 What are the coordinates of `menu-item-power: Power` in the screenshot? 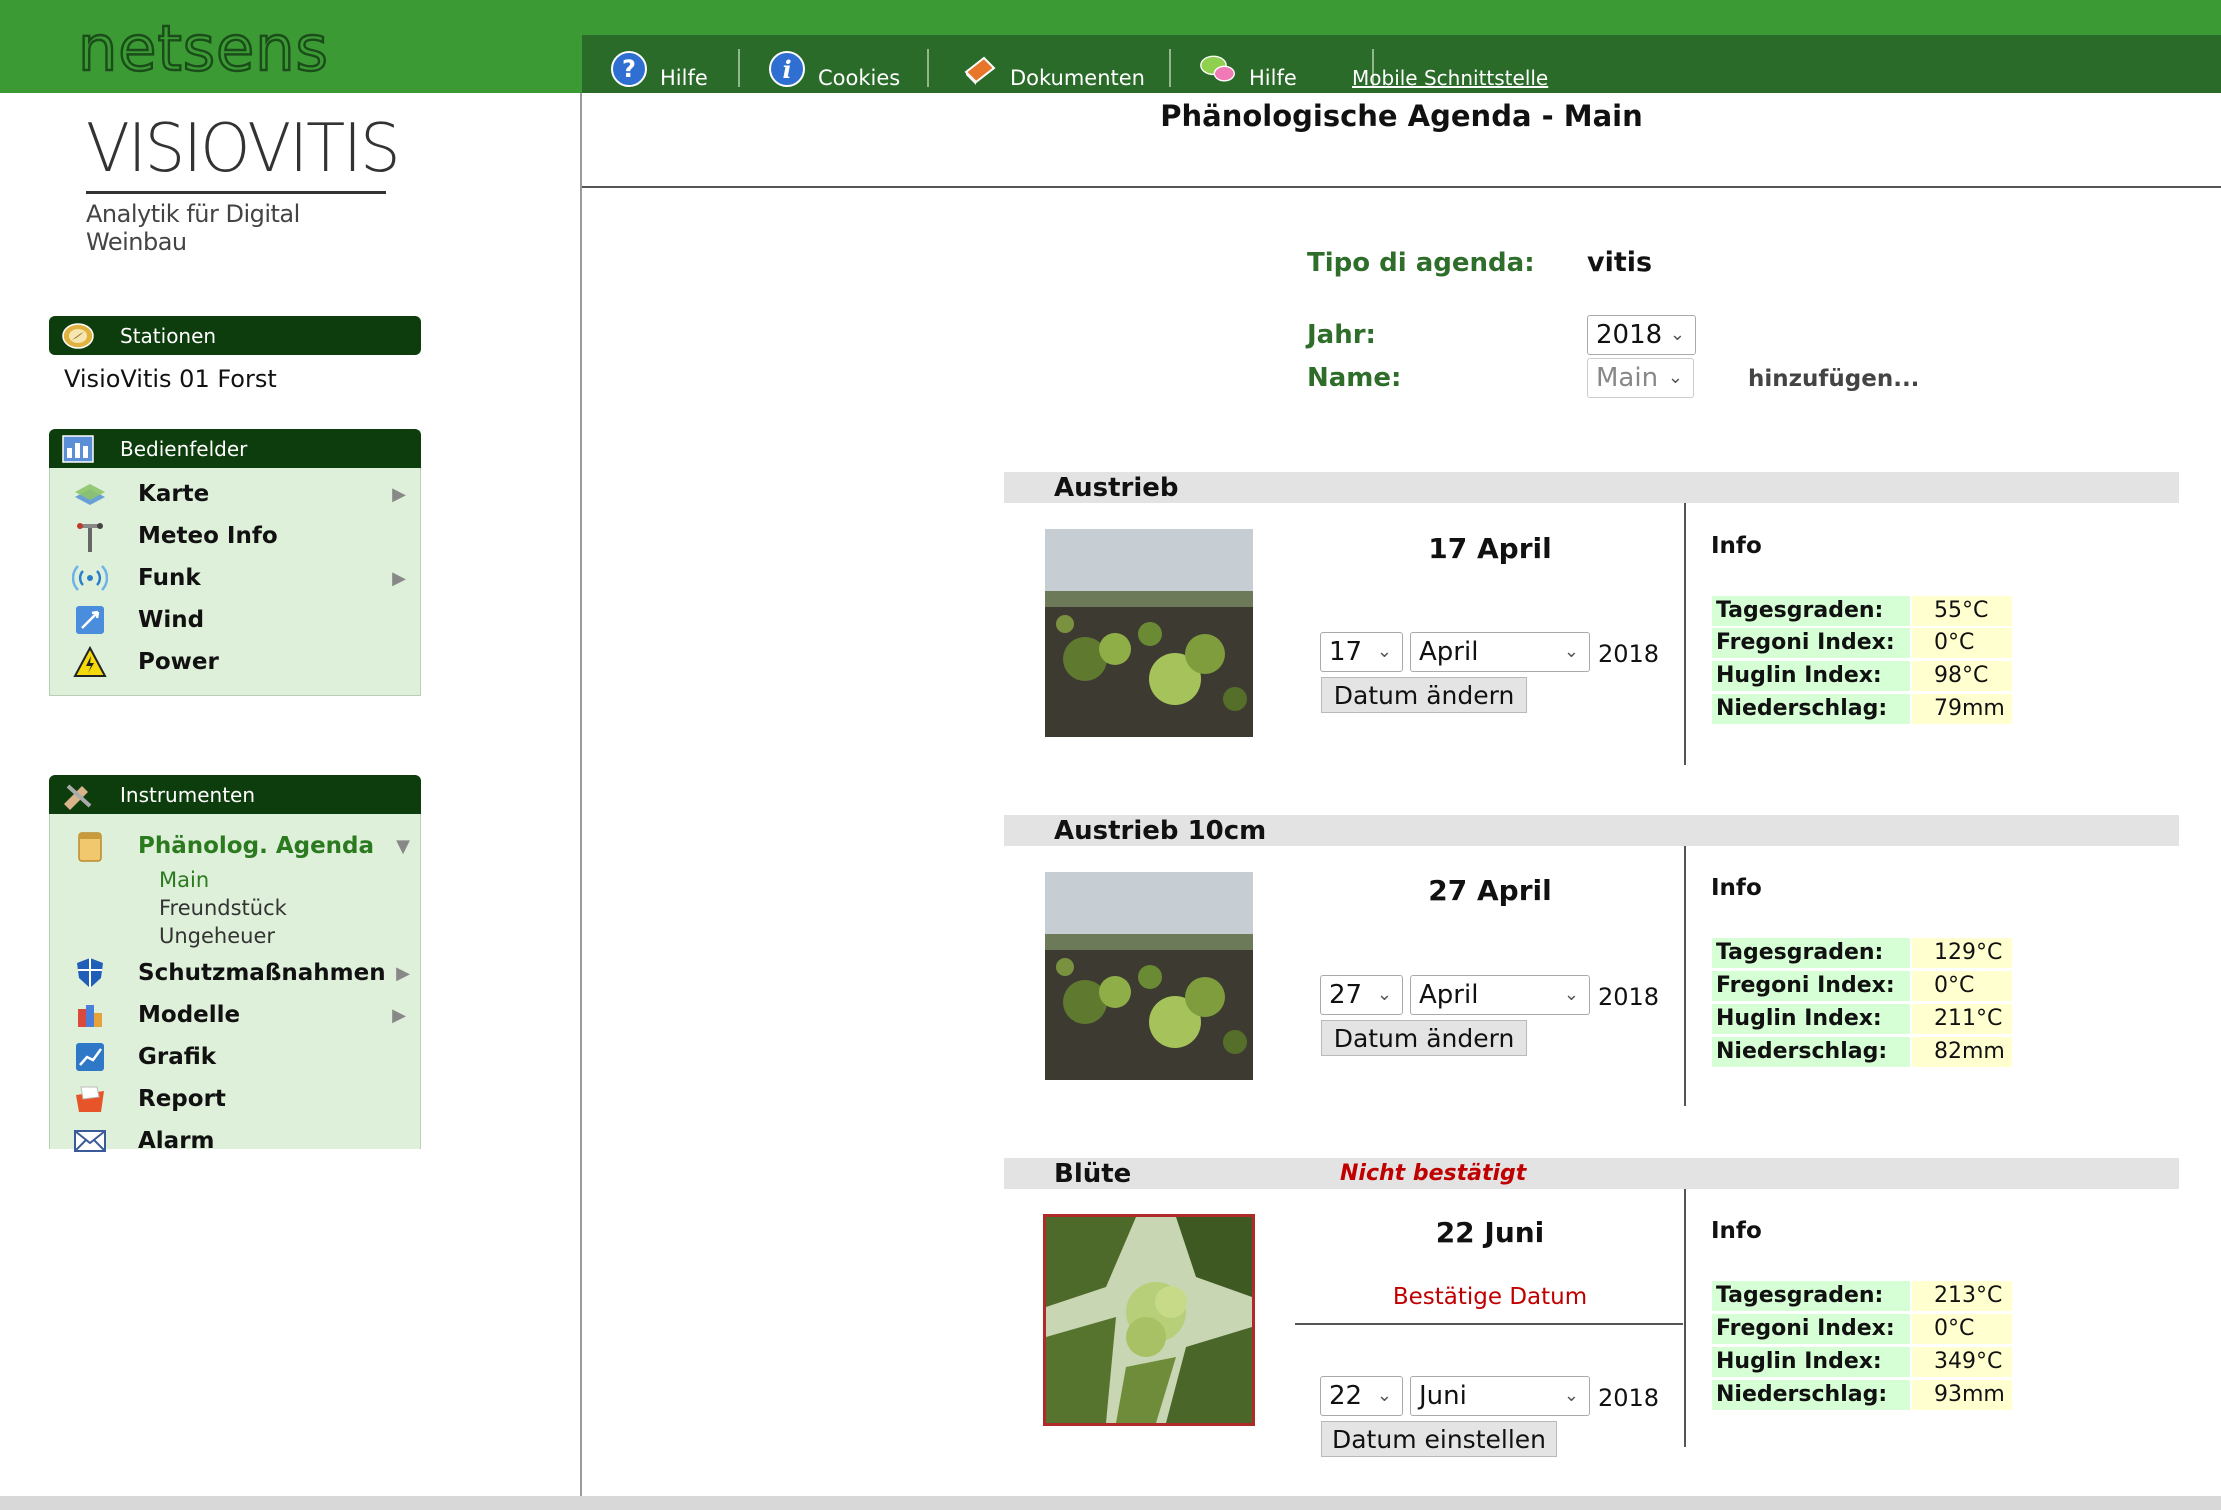 It's located at (236, 662).